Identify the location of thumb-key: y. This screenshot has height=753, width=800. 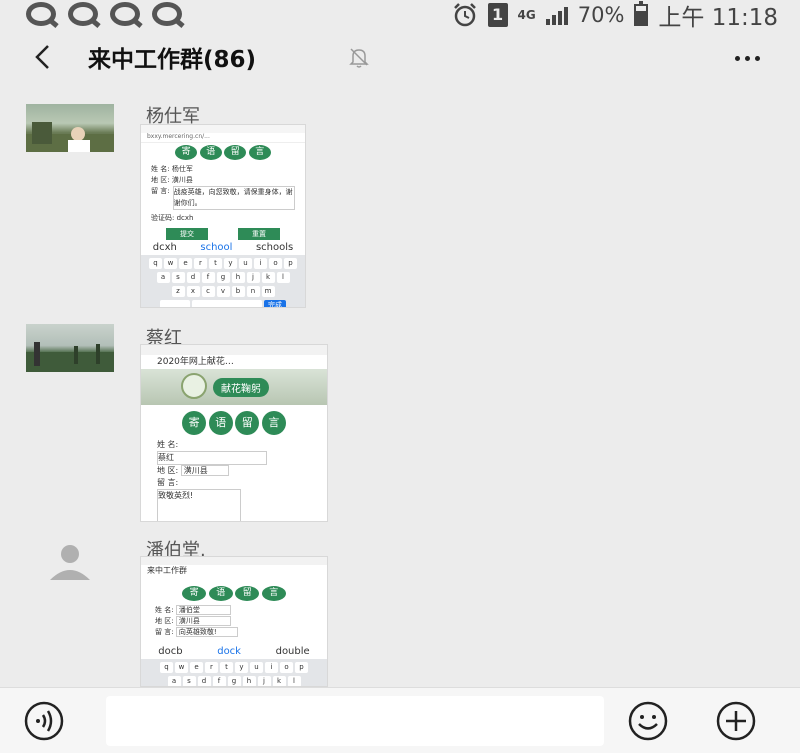
(230, 263).